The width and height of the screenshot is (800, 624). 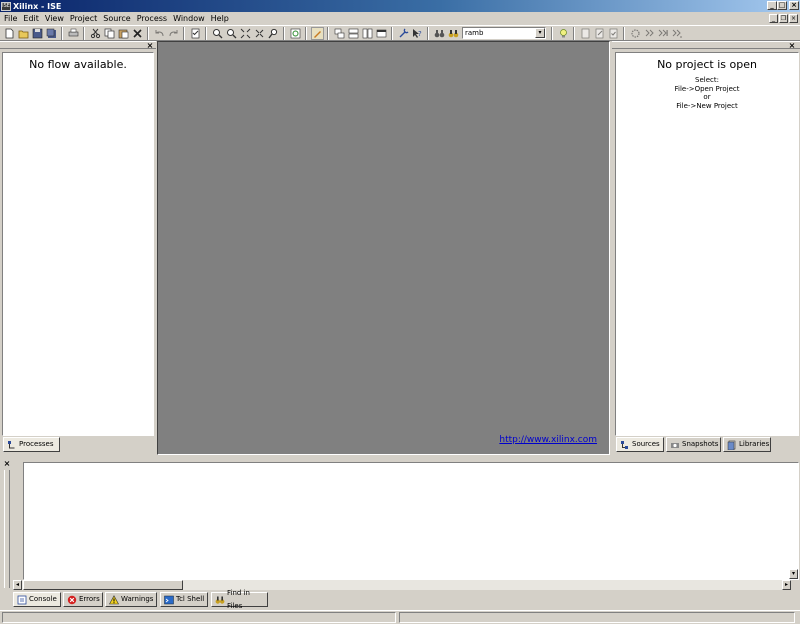 What do you see at coordinates (137, 599) in the screenshot?
I see `warnings-tab-label: Warnings` at bounding box center [137, 599].